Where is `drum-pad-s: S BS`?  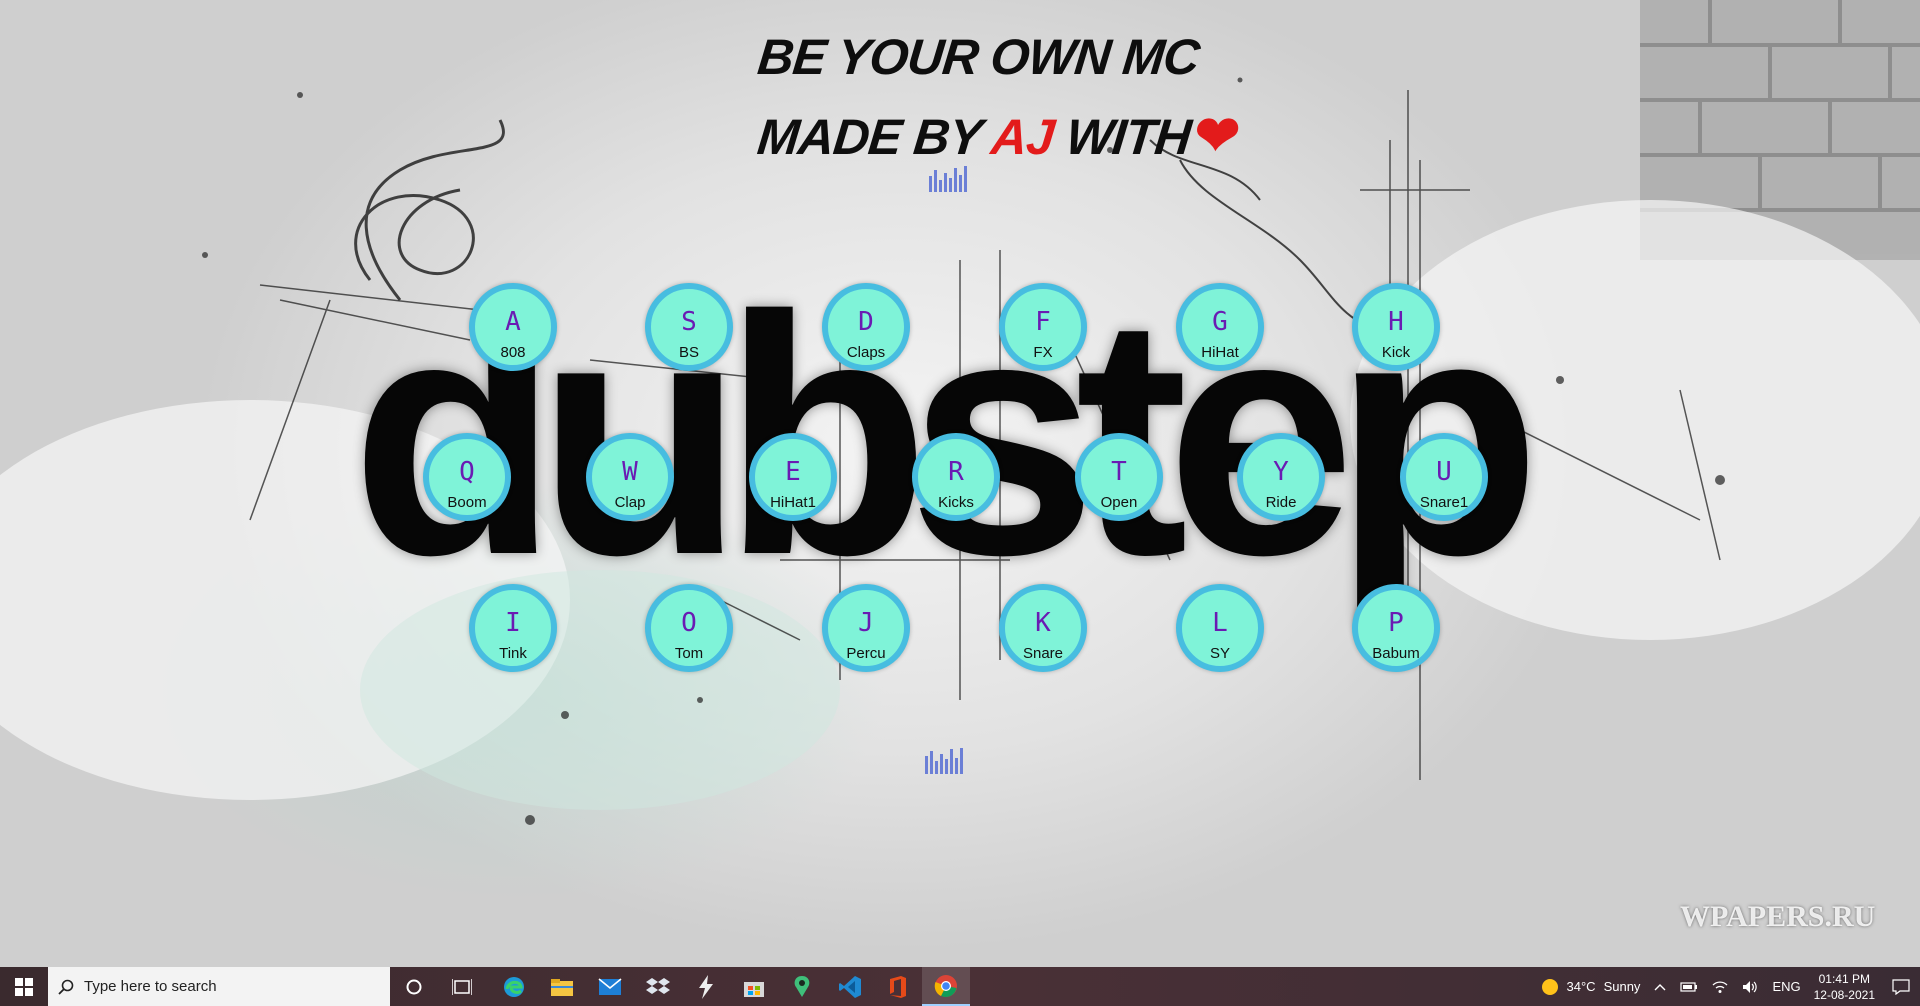 drum-pad-s: S BS is located at coordinates (689, 327).